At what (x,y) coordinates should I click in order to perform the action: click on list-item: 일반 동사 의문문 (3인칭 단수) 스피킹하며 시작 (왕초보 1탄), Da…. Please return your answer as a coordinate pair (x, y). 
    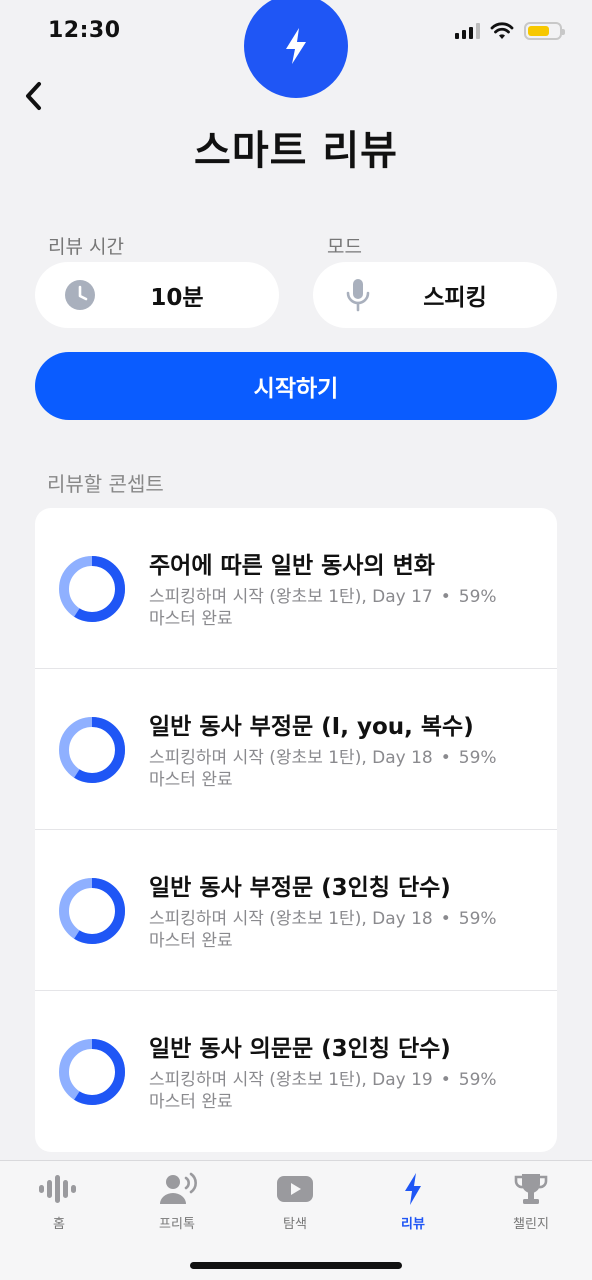
    Looking at the image, I should click on (296, 1071).